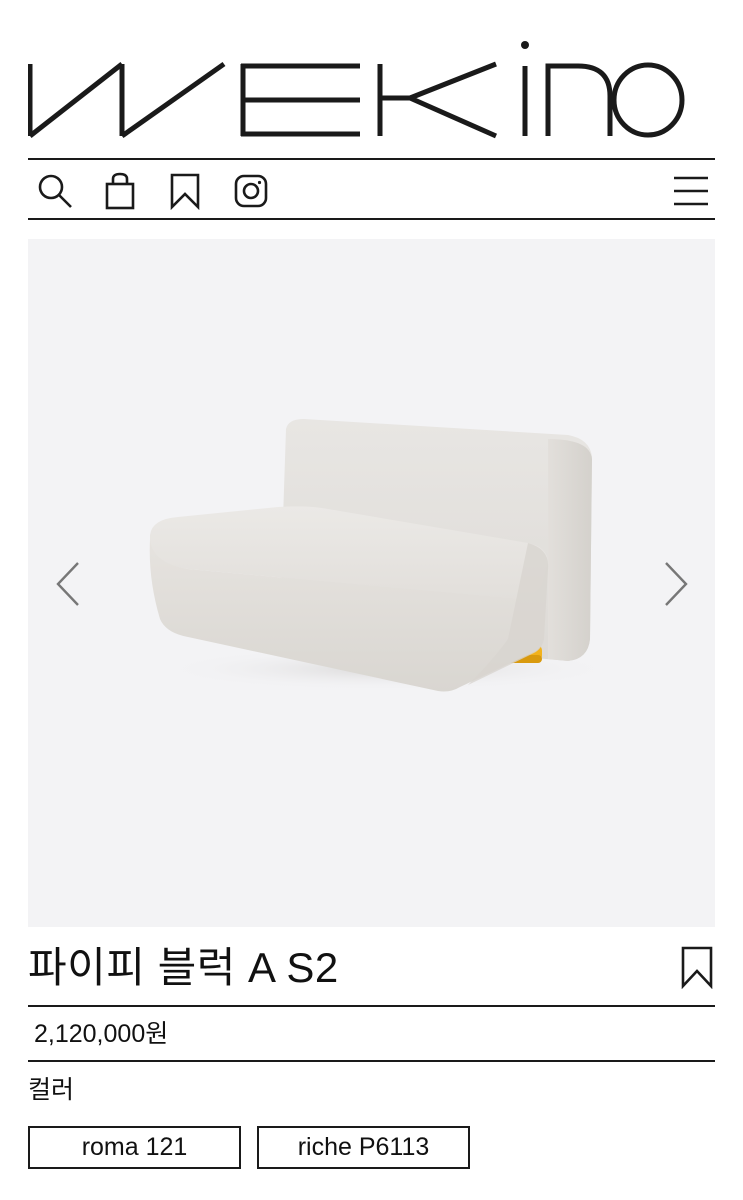  Describe the element at coordinates (51, 1090) in the screenshot. I see `color-label: 컬러` at that location.